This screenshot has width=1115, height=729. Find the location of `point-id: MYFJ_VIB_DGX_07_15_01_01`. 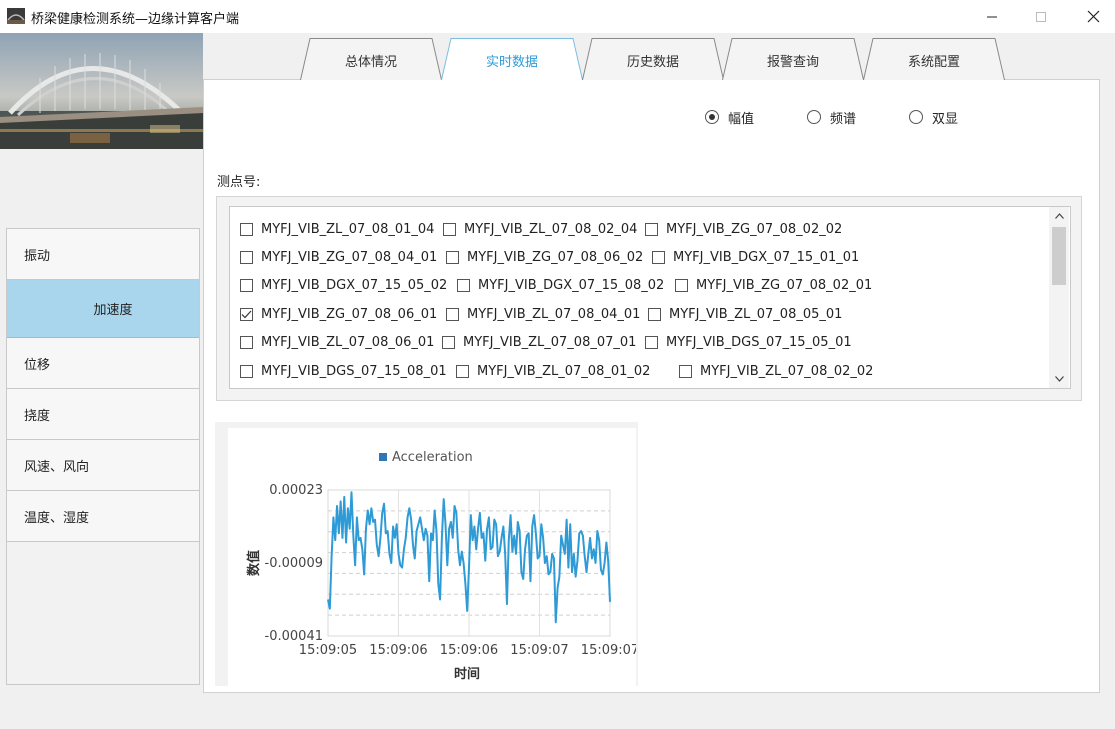

point-id: MYFJ_VIB_DGX_07_15_01_01 is located at coordinates (766, 257).